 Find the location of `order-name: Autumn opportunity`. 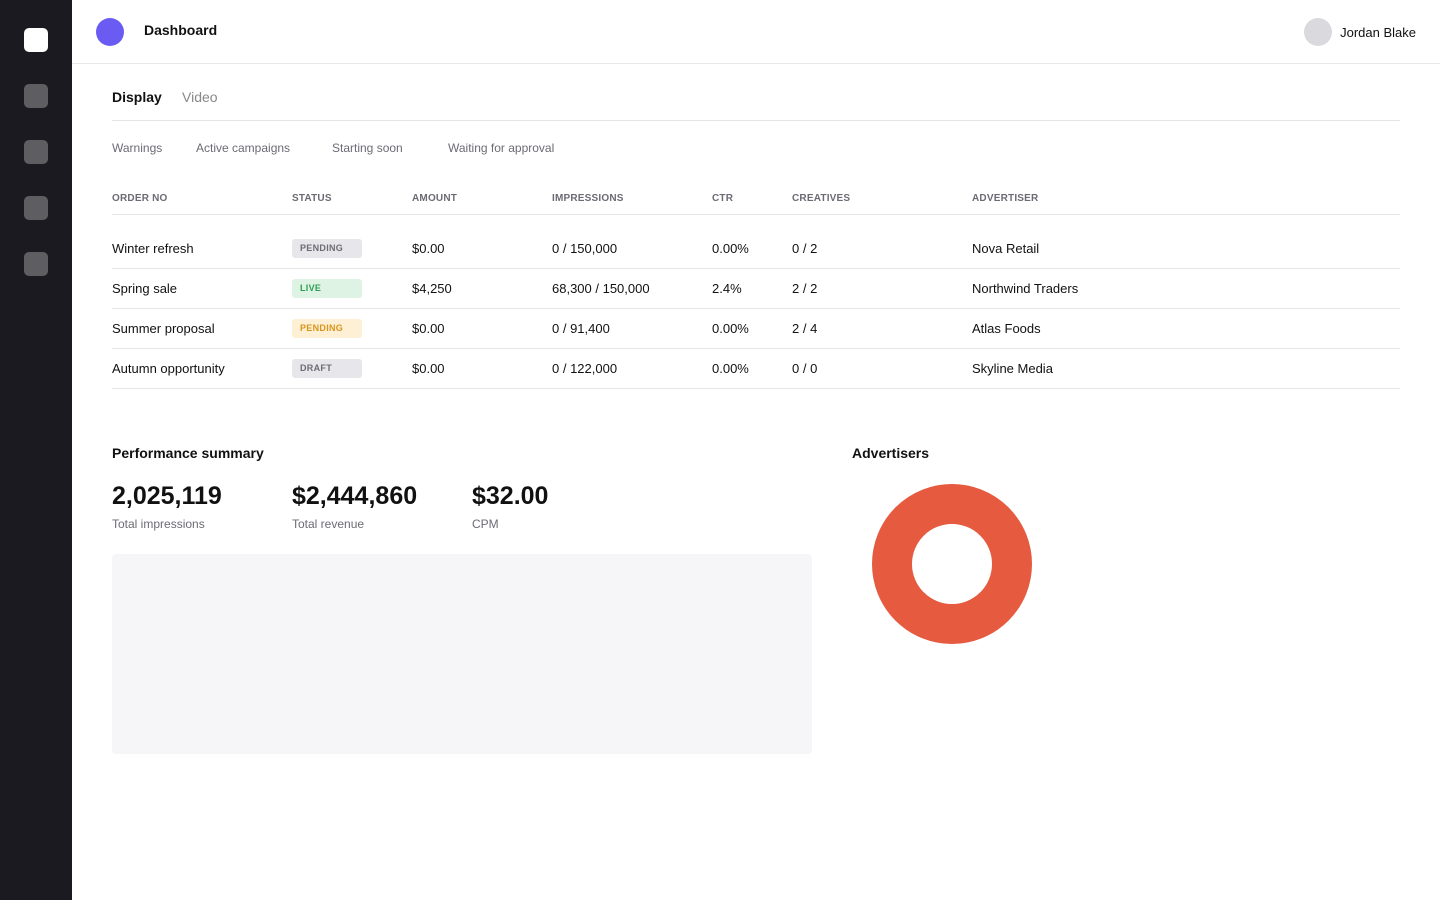

order-name: Autumn opportunity is located at coordinates (168, 368).